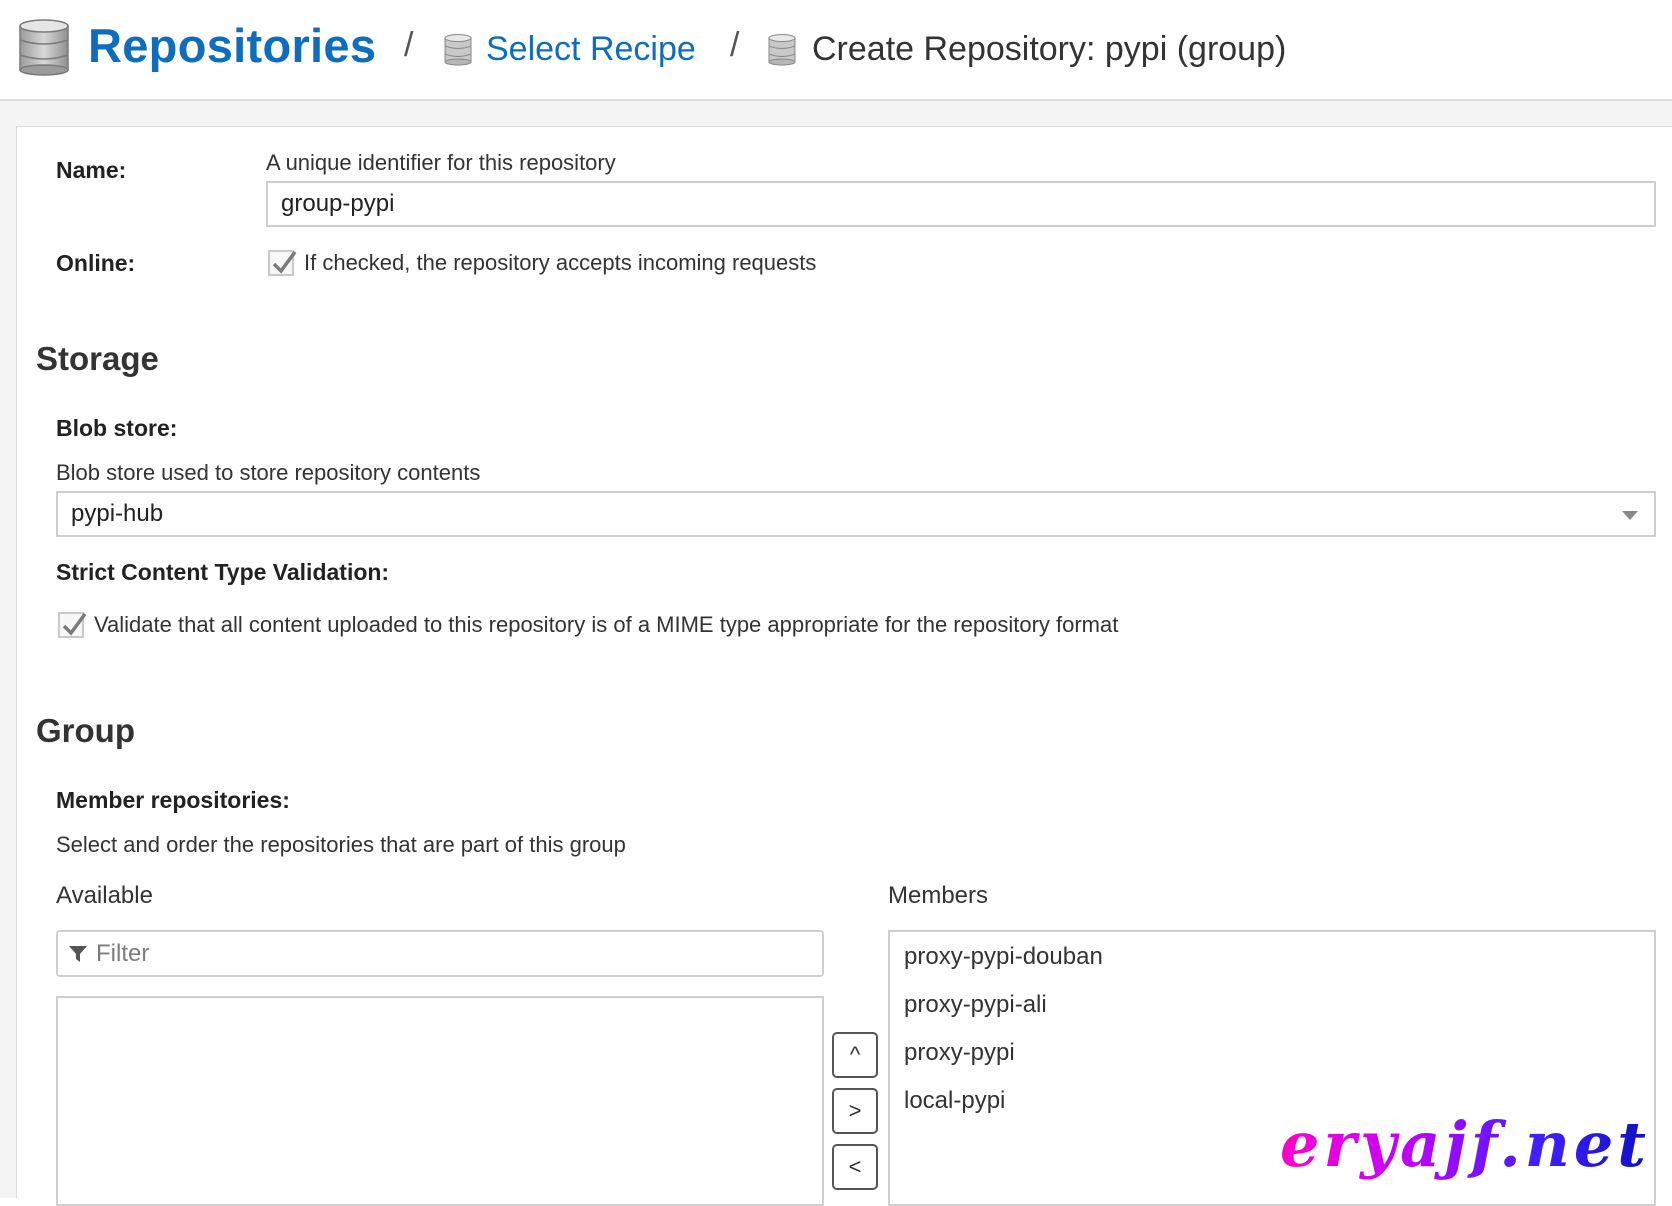 The width and height of the screenshot is (1672, 1206). Describe the element at coordinates (961, 204) in the screenshot. I see `name-input: group-pypi` at that location.